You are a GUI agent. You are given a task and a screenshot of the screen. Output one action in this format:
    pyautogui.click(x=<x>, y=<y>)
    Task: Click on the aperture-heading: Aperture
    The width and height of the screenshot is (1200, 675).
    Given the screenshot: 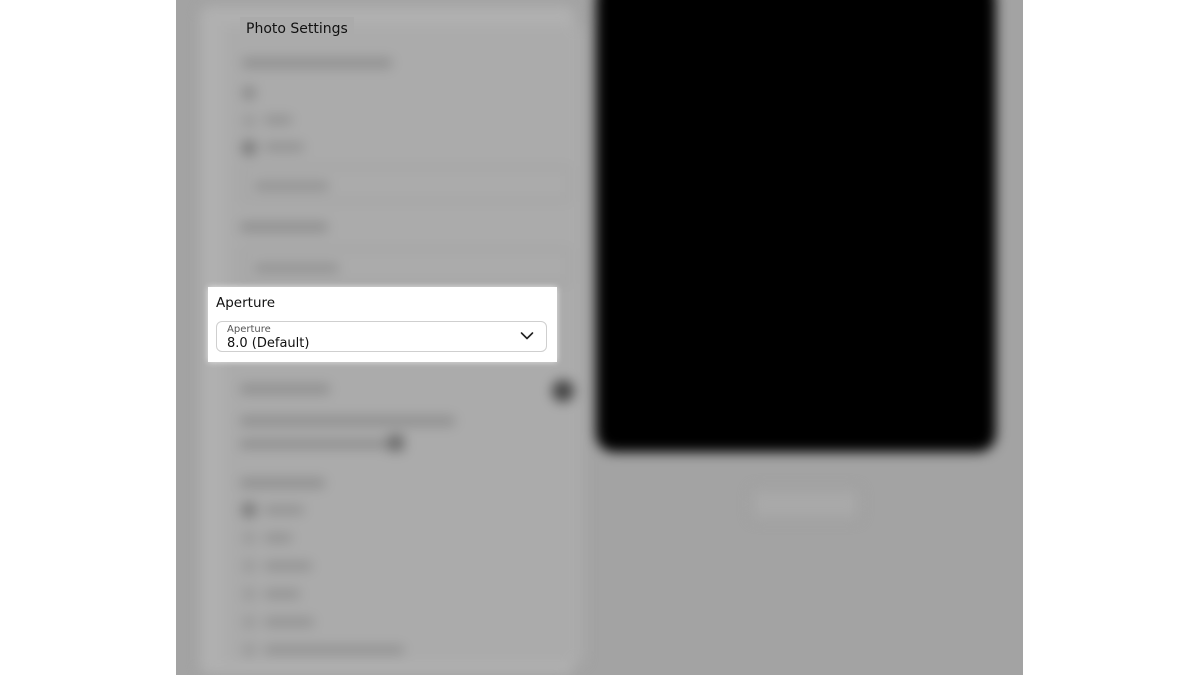 What is the action you would take?
    pyautogui.click(x=246, y=303)
    